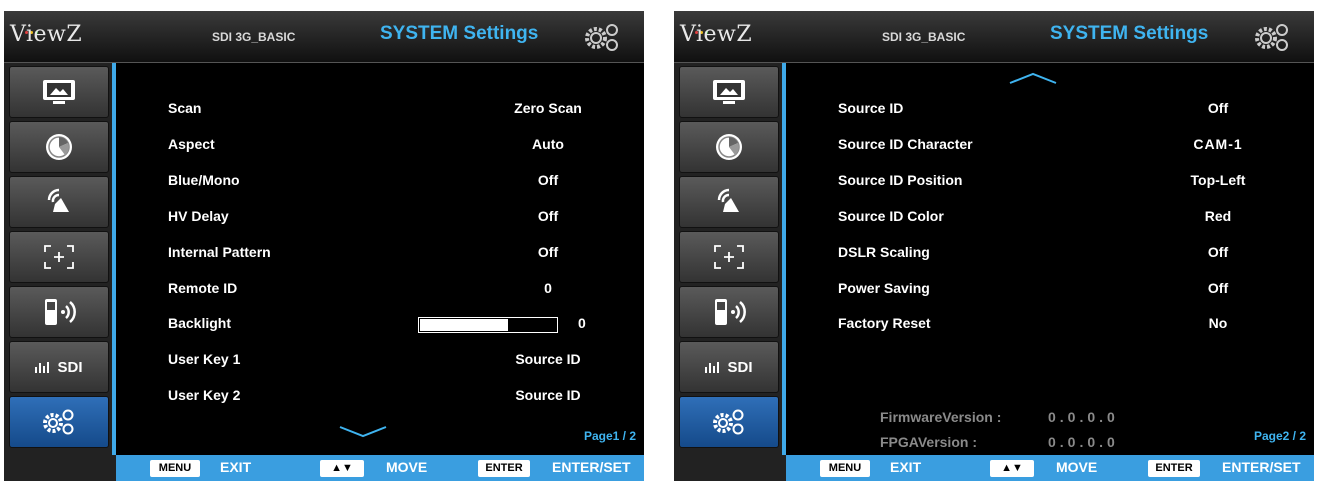  I want to click on setting-row-source-id-character: Source ID Character CAM-1, so click(1073, 147).